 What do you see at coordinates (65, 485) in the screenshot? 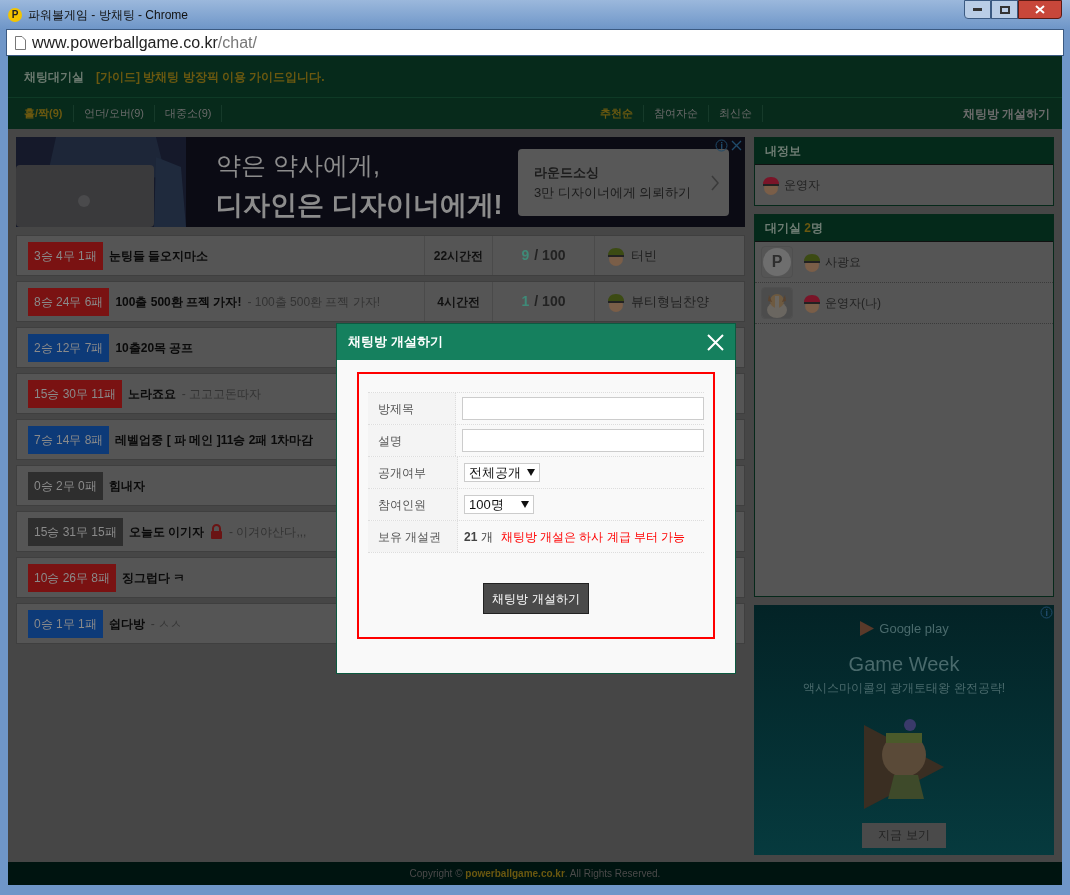
I see `record-badge: 0승 2무 0패` at bounding box center [65, 485].